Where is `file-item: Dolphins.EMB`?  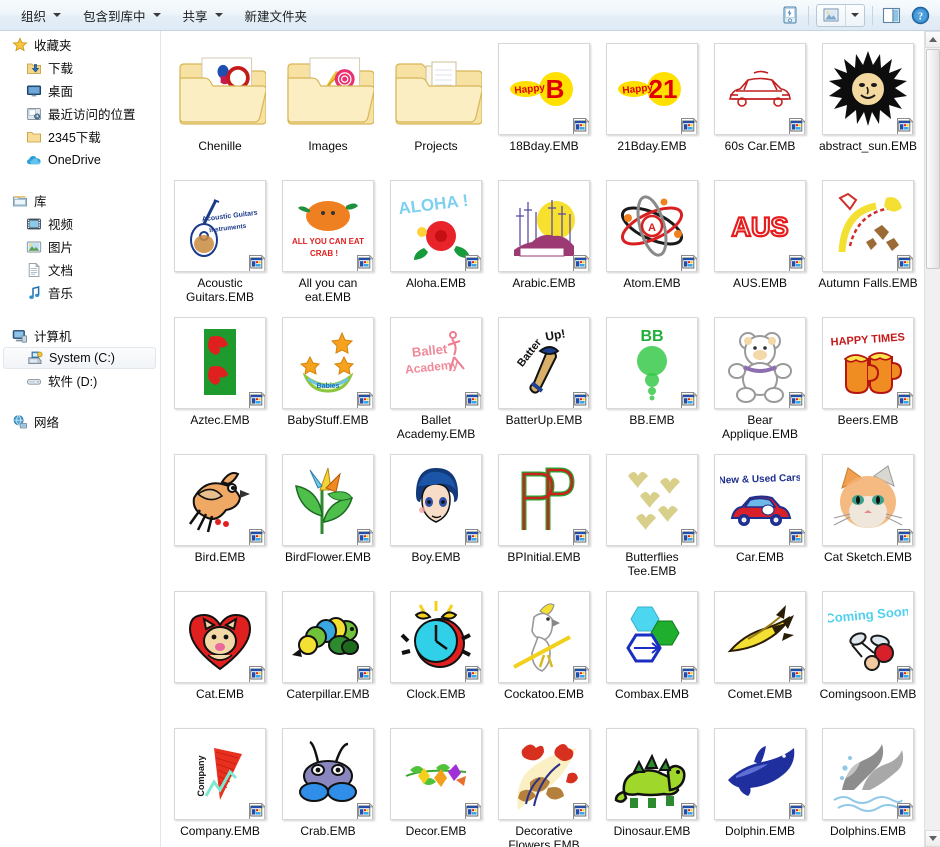 file-item: Dolphins.EMB is located at coordinates (868, 784).